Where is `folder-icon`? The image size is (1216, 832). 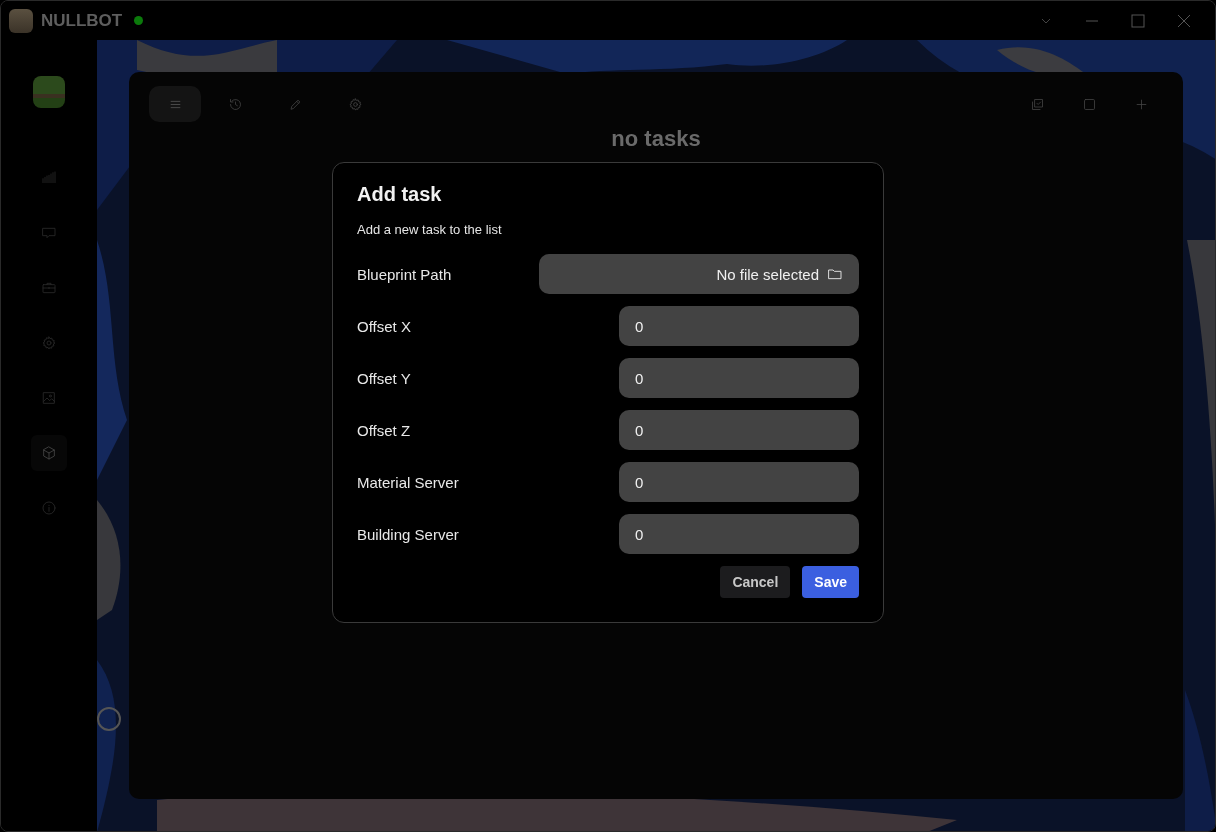
folder-icon is located at coordinates (835, 274).